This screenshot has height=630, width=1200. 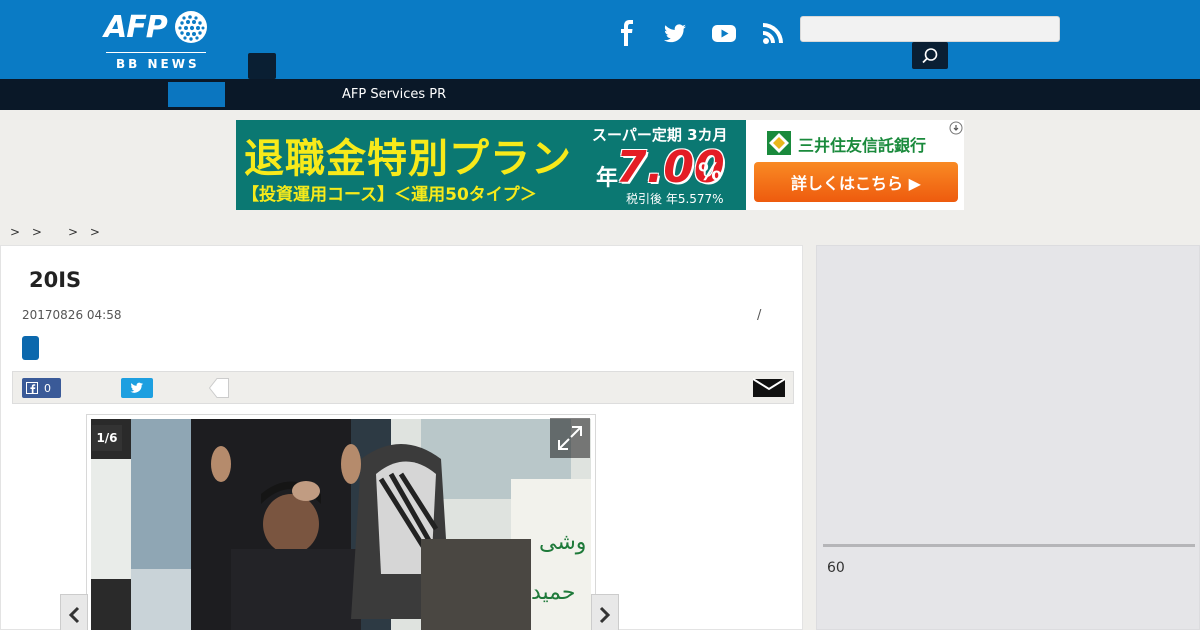 I want to click on ad-year: 年, so click(x=607, y=178).